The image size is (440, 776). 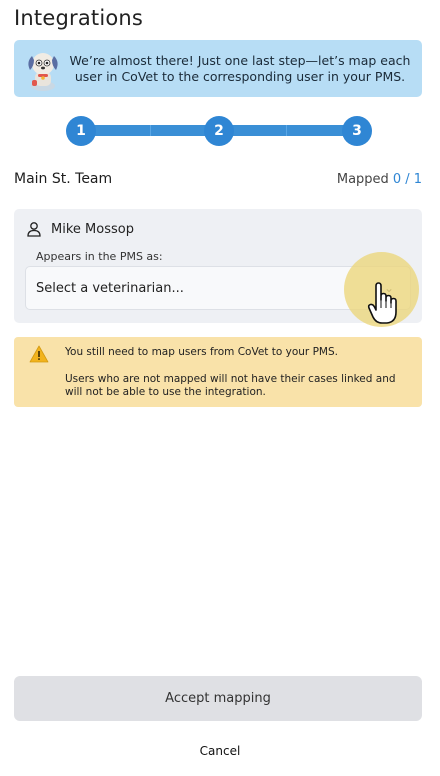 I want to click on progress-stepper: 1 2 3, so click(x=219, y=131).